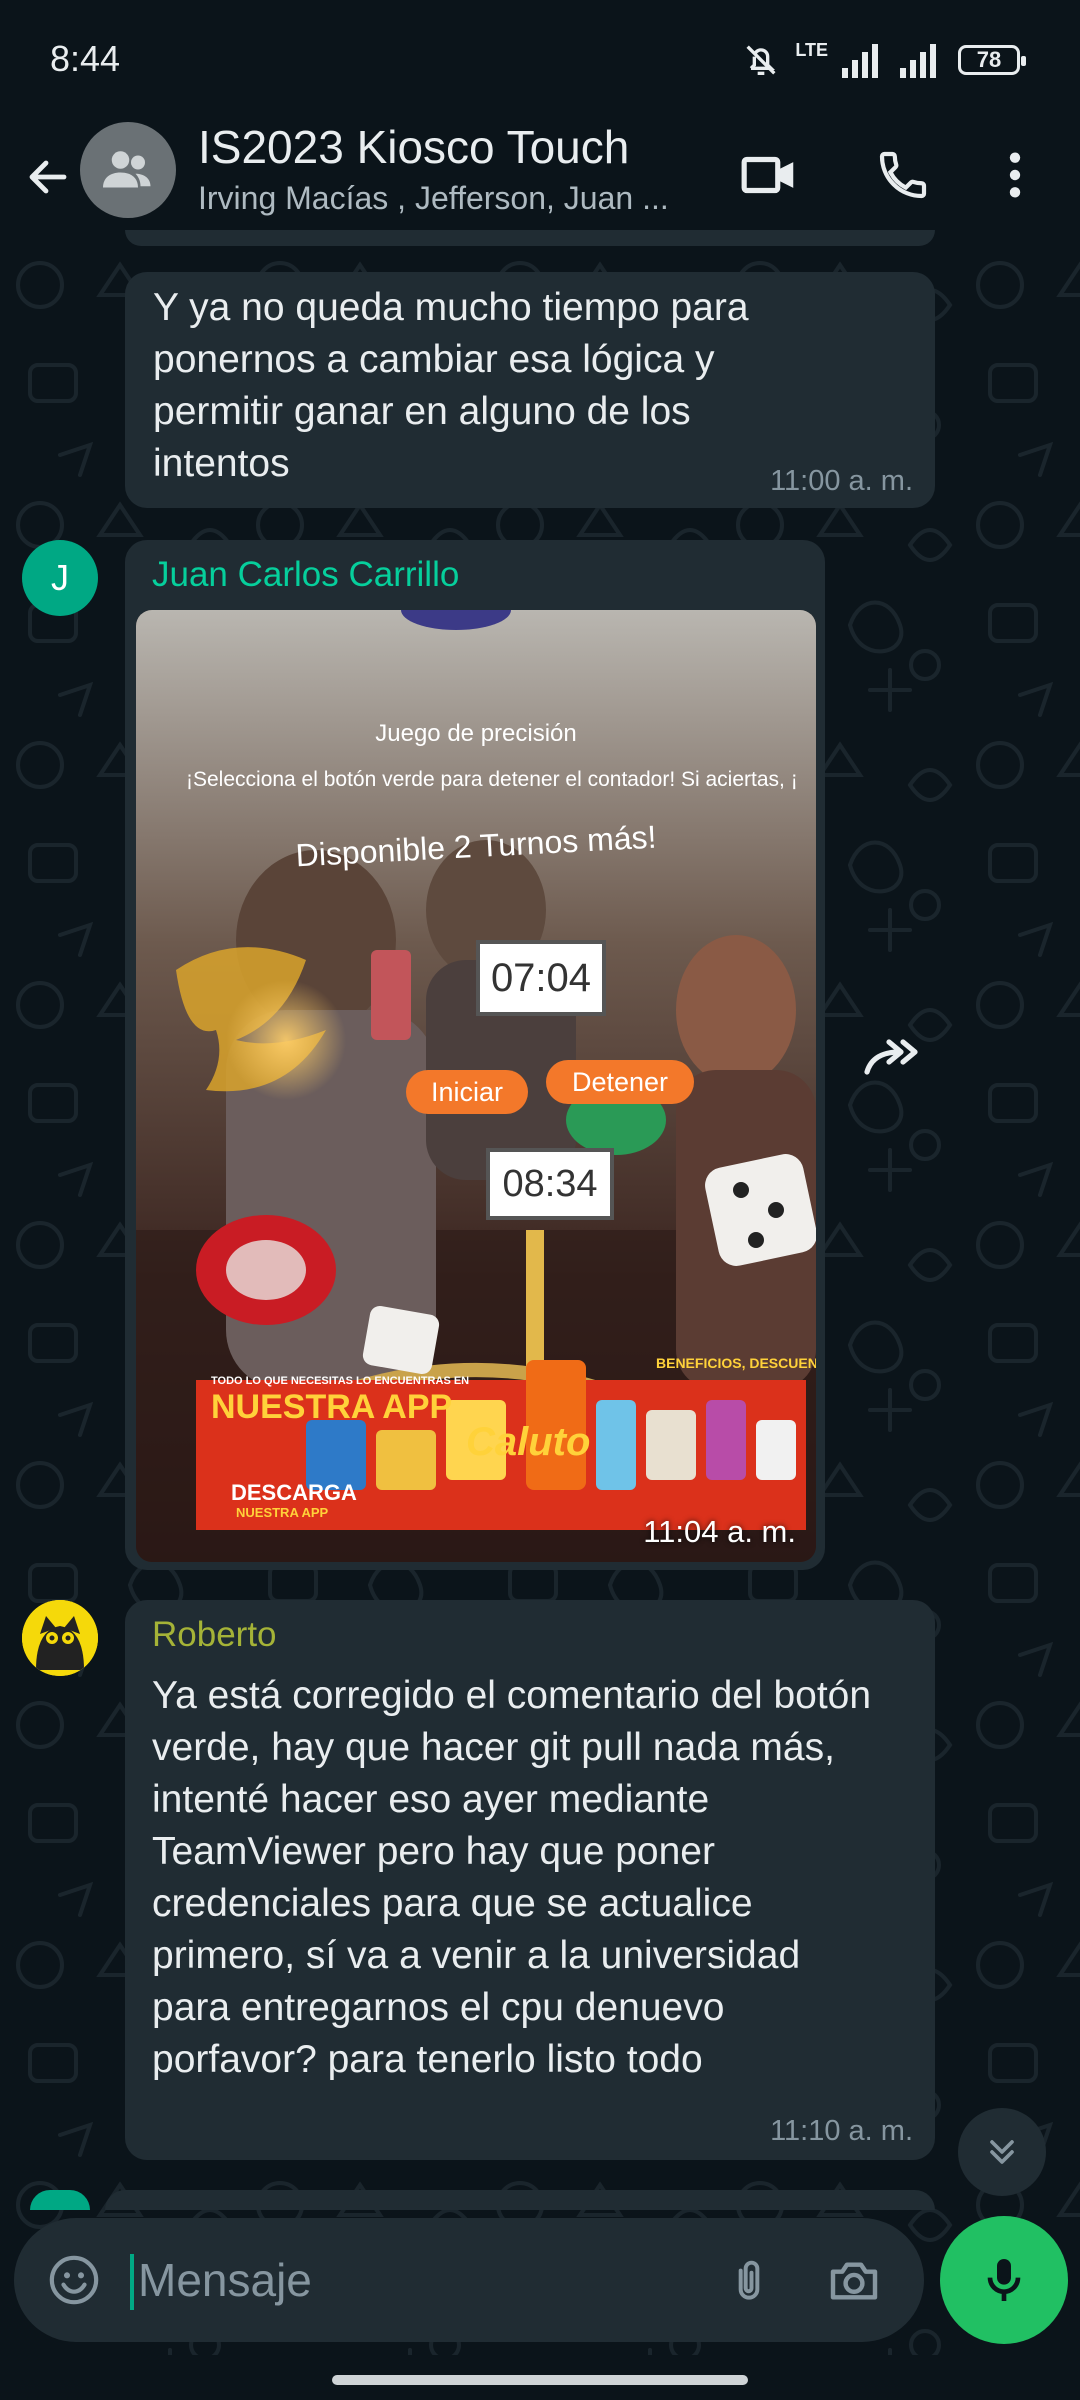 This screenshot has height=2400, width=1080. I want to click on ad-small-text: TODO LO QUE NECESITAS LO ENCUENTRAS EN, so click(340, 1381).